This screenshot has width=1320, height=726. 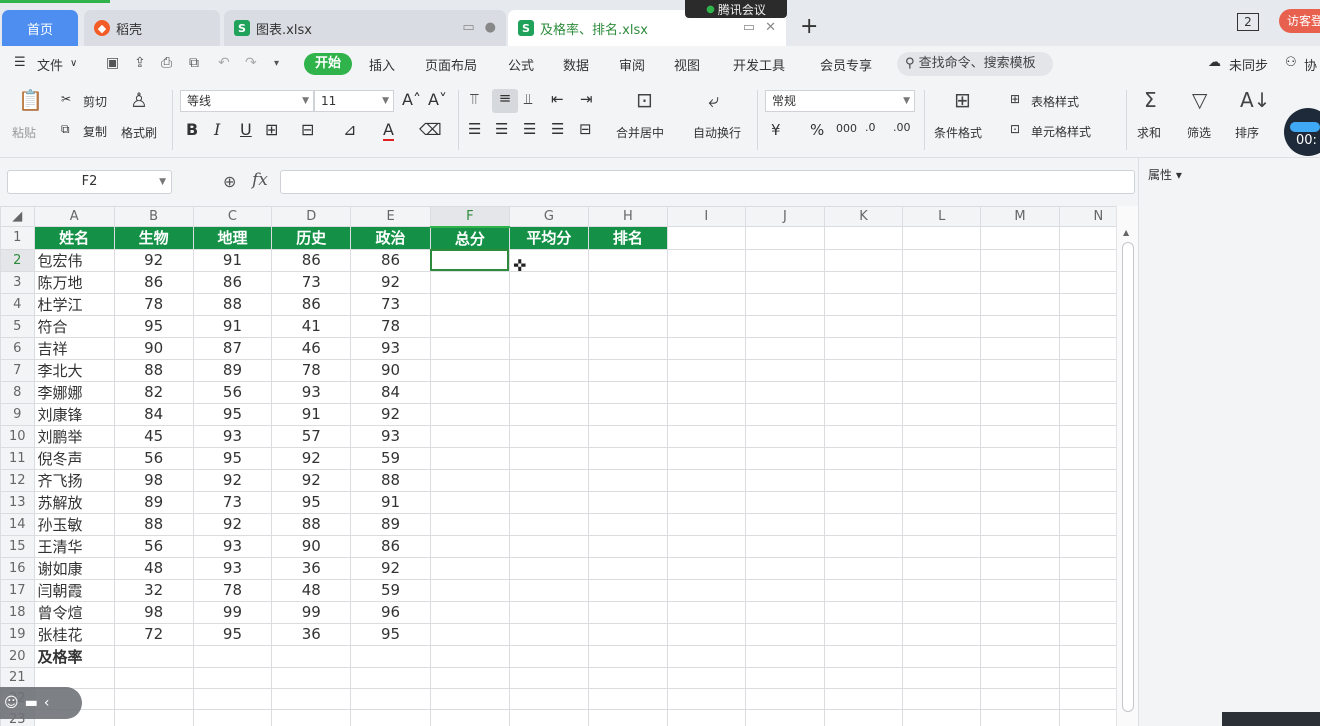 What do you see at coordinates (1199, 100) in the screenshot?
I see `filter-icon: ▽` at bounding box center [1199, 100].